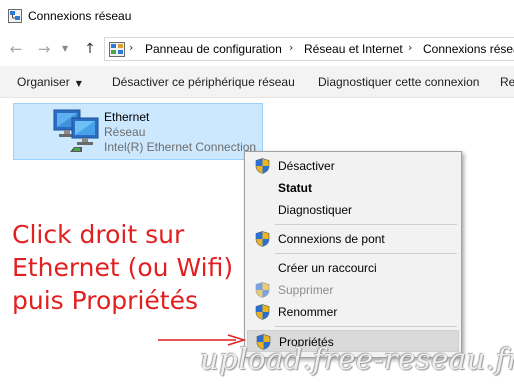  What do you see at coordinates (125, 132) in the screenshot?
I see `adapter-network: Réseau` at bounding box center [125, 132].